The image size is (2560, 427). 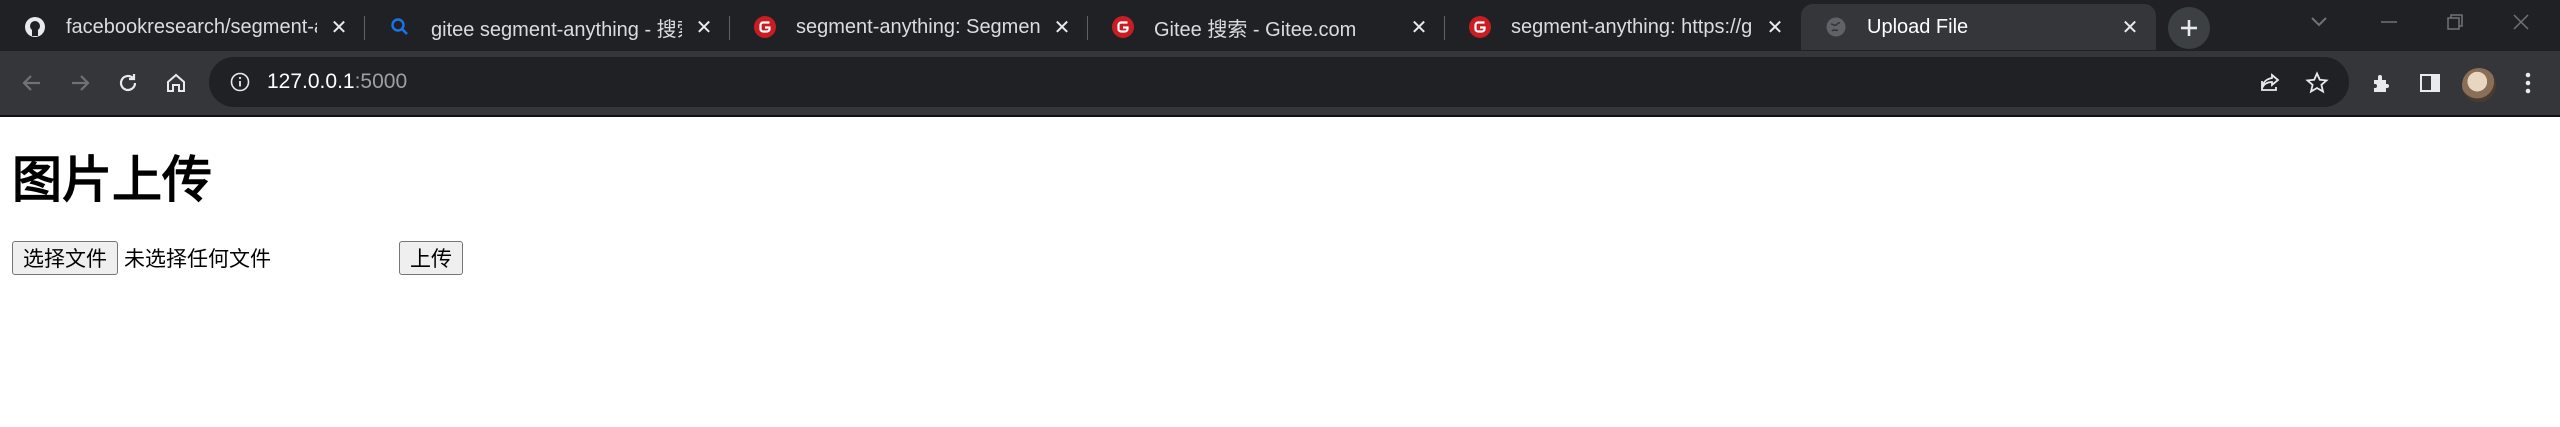 What do you see at coordinates (2479, 85) in the screenshot?
I see `profile-avatar` at bounding box center [2479, 85].